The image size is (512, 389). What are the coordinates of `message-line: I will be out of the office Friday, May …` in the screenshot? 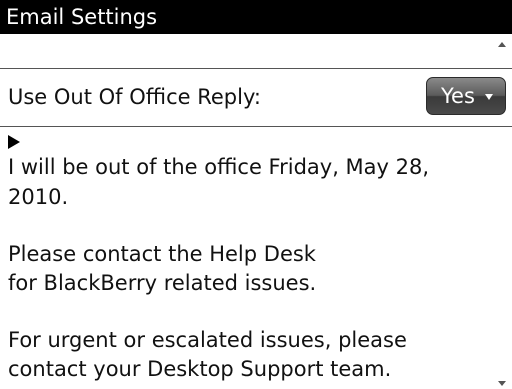 It's located at (219, 167).